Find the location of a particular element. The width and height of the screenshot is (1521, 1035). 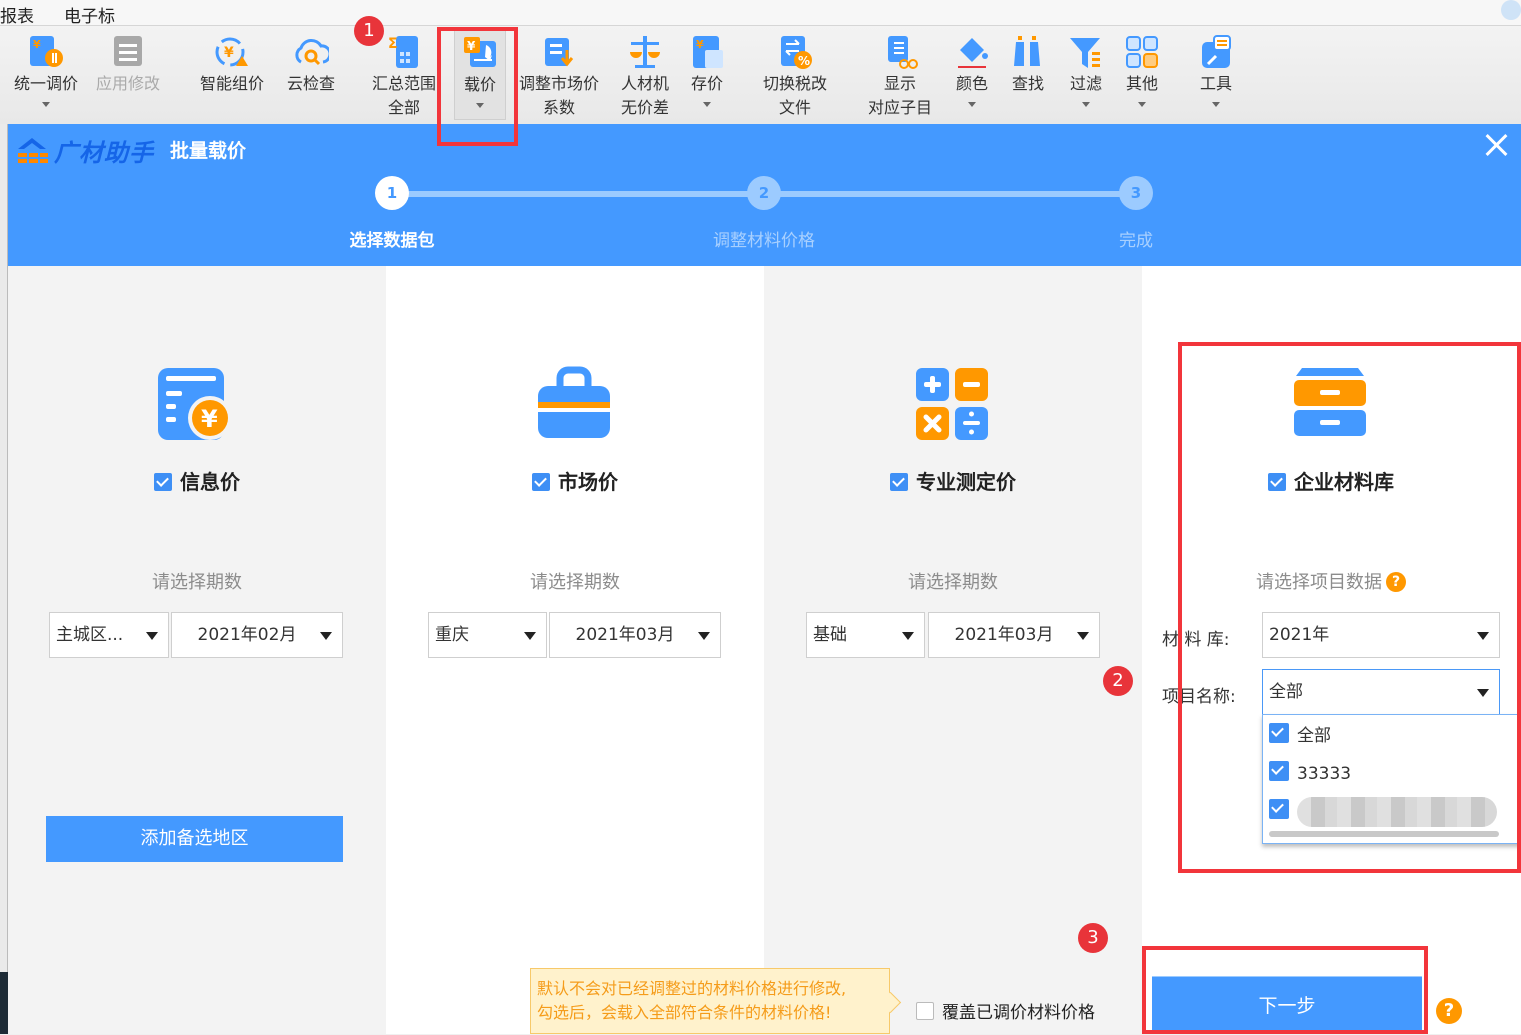

grid-apps-icon is located at coordinates (1142, 52).